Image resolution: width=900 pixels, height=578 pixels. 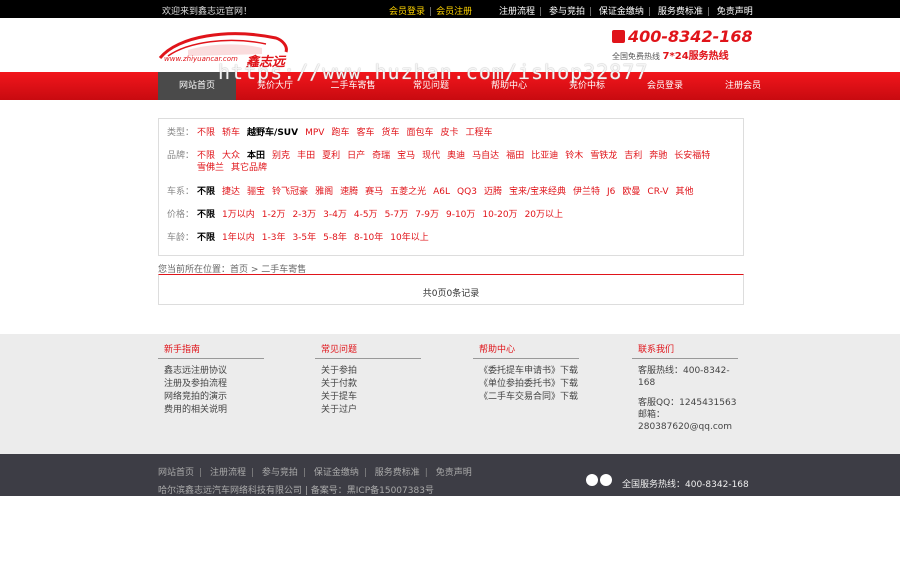 What do you see at coordinates (371, 410) in the screenshot?
I see `footer-link: 关于过户` at bounding box center [371, 410].